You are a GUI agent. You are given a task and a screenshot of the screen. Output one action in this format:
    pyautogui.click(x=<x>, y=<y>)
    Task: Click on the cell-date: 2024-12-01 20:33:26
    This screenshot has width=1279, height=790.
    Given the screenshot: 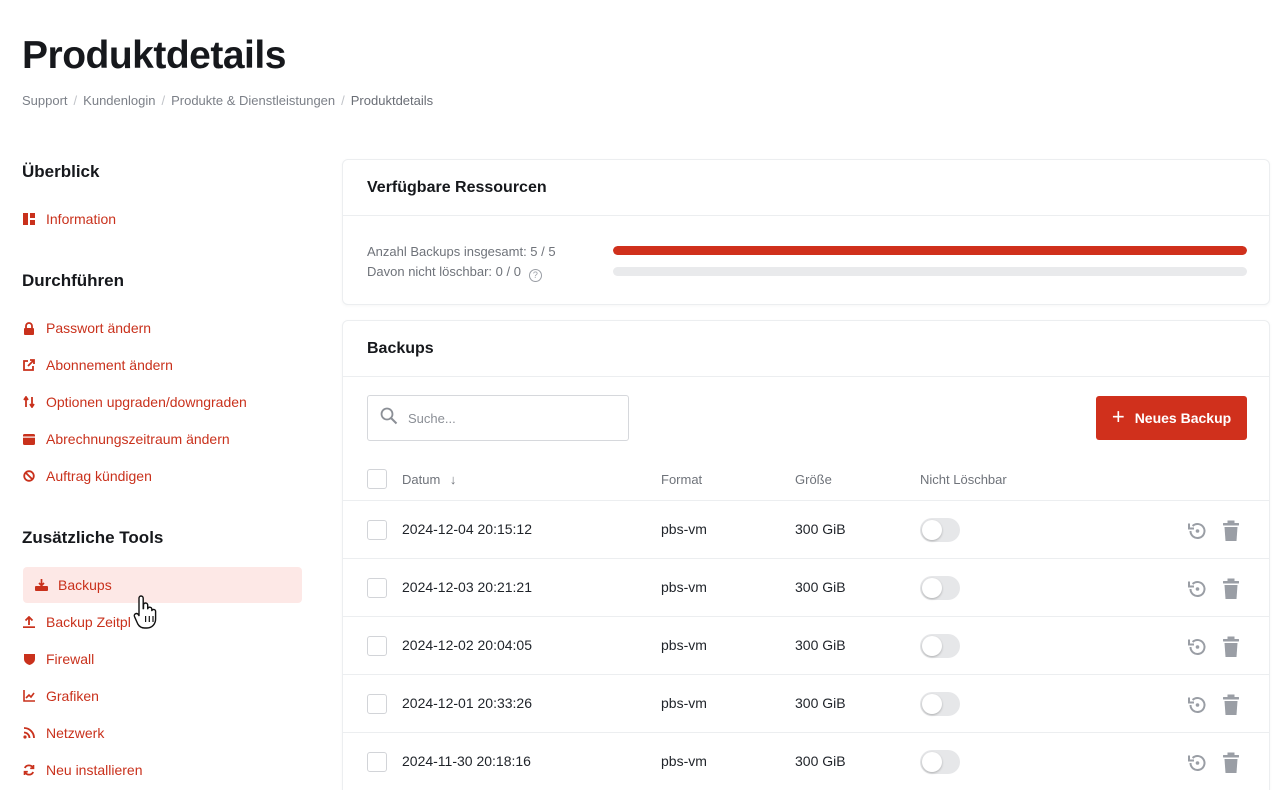 What is the action you would take?
    pyautogui.click(x=467, y=703)
    